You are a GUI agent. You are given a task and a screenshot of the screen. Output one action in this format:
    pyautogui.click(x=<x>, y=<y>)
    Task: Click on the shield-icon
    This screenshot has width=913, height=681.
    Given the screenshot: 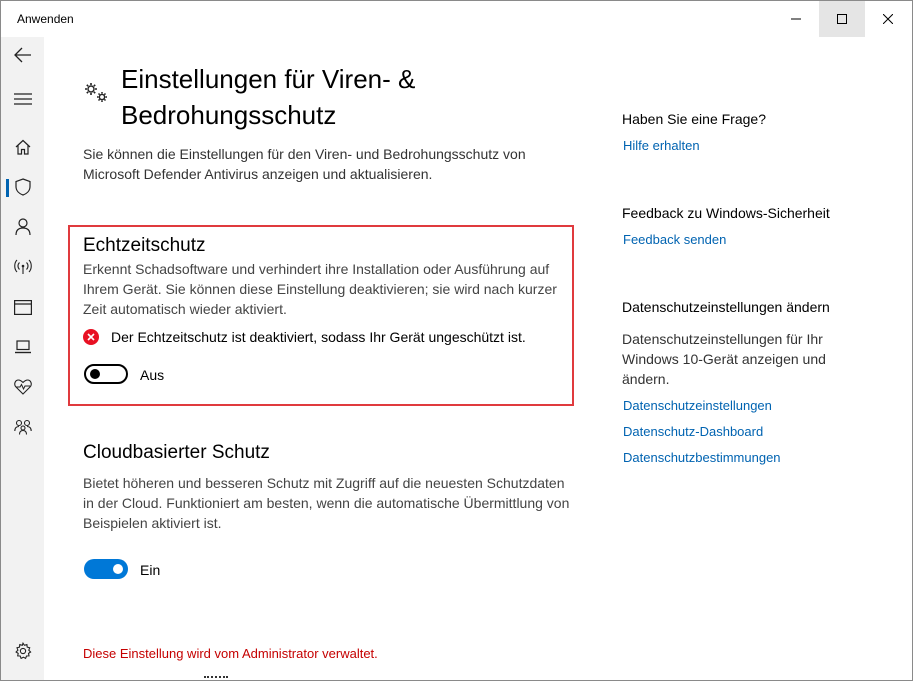 What is the action you would take?
    pyautogui.click(x=22, y=187)
    